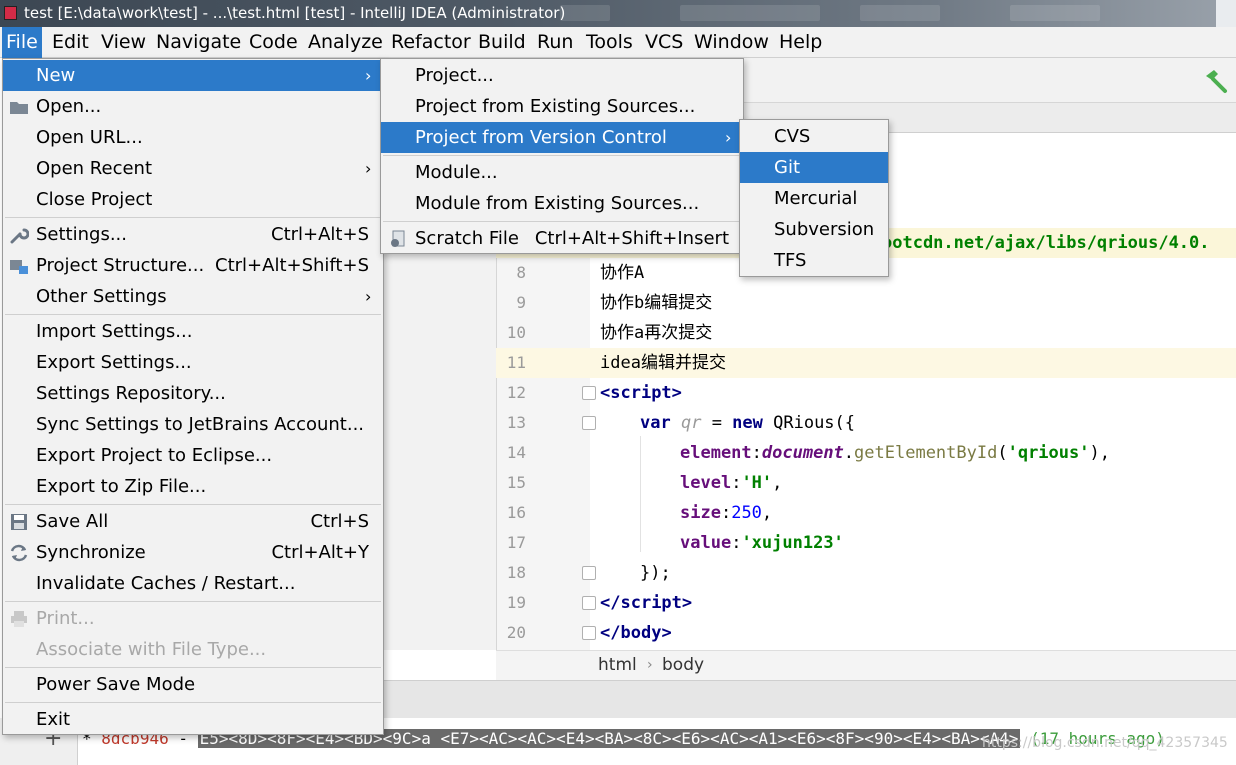 The image size is (1236, 765). What do you see at coordinates (123, 42) in the screenshot?
I see `menu-view: View` at bounding box center [123, 42].